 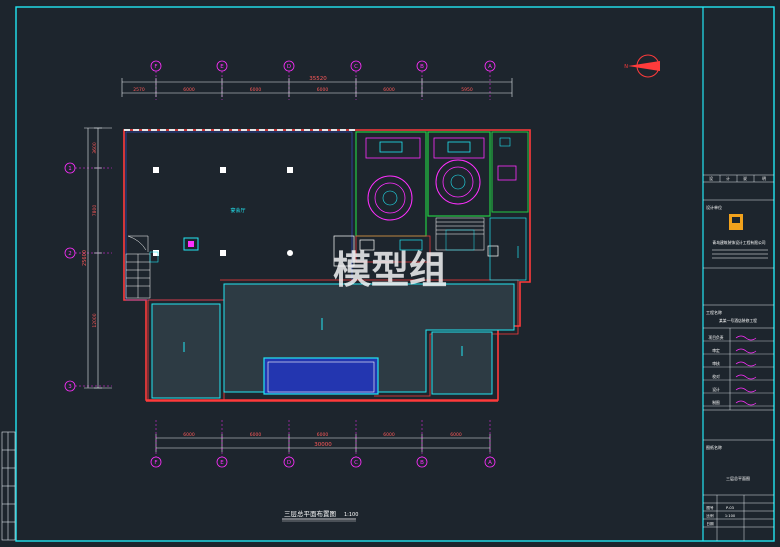 I want to click on sign-row-label: 项目负责, so click(x=715, y=337).